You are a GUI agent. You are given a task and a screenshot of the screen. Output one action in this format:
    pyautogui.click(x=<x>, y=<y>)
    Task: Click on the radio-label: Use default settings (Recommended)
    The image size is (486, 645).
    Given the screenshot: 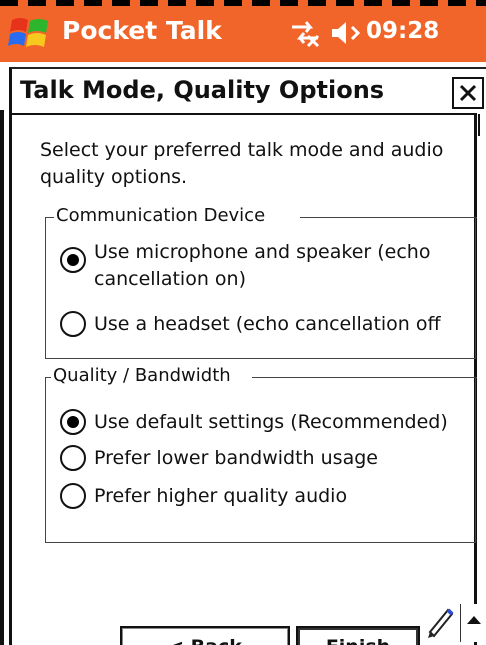 What is the action you would take?
    pyautogui.click(x=271, y=422)
    